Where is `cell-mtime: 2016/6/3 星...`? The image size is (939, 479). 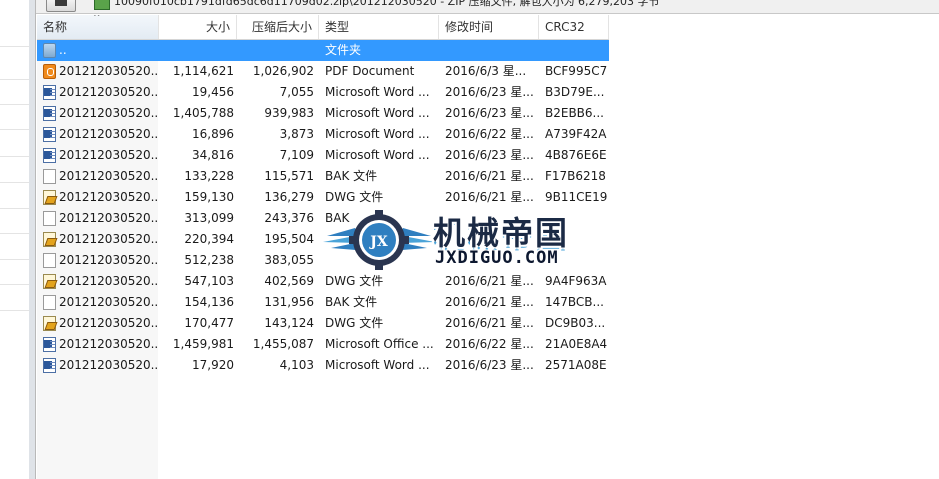
cell-mtime: 2016/6/3 星... is located at coordinates (486, 71).